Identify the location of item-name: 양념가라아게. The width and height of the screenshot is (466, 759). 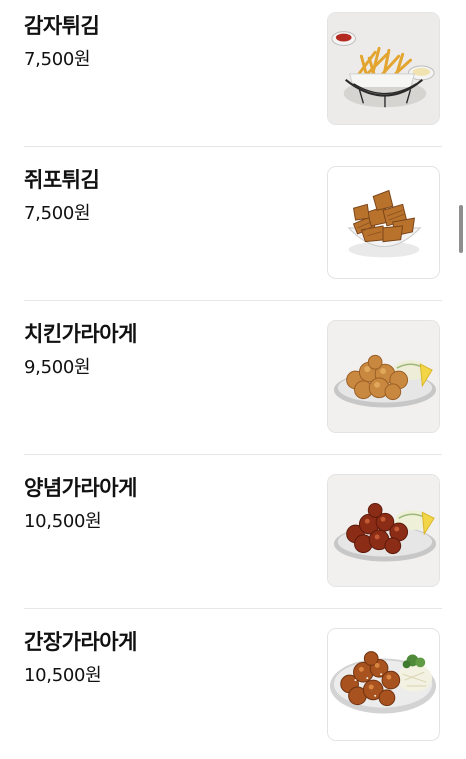
(80, 488).